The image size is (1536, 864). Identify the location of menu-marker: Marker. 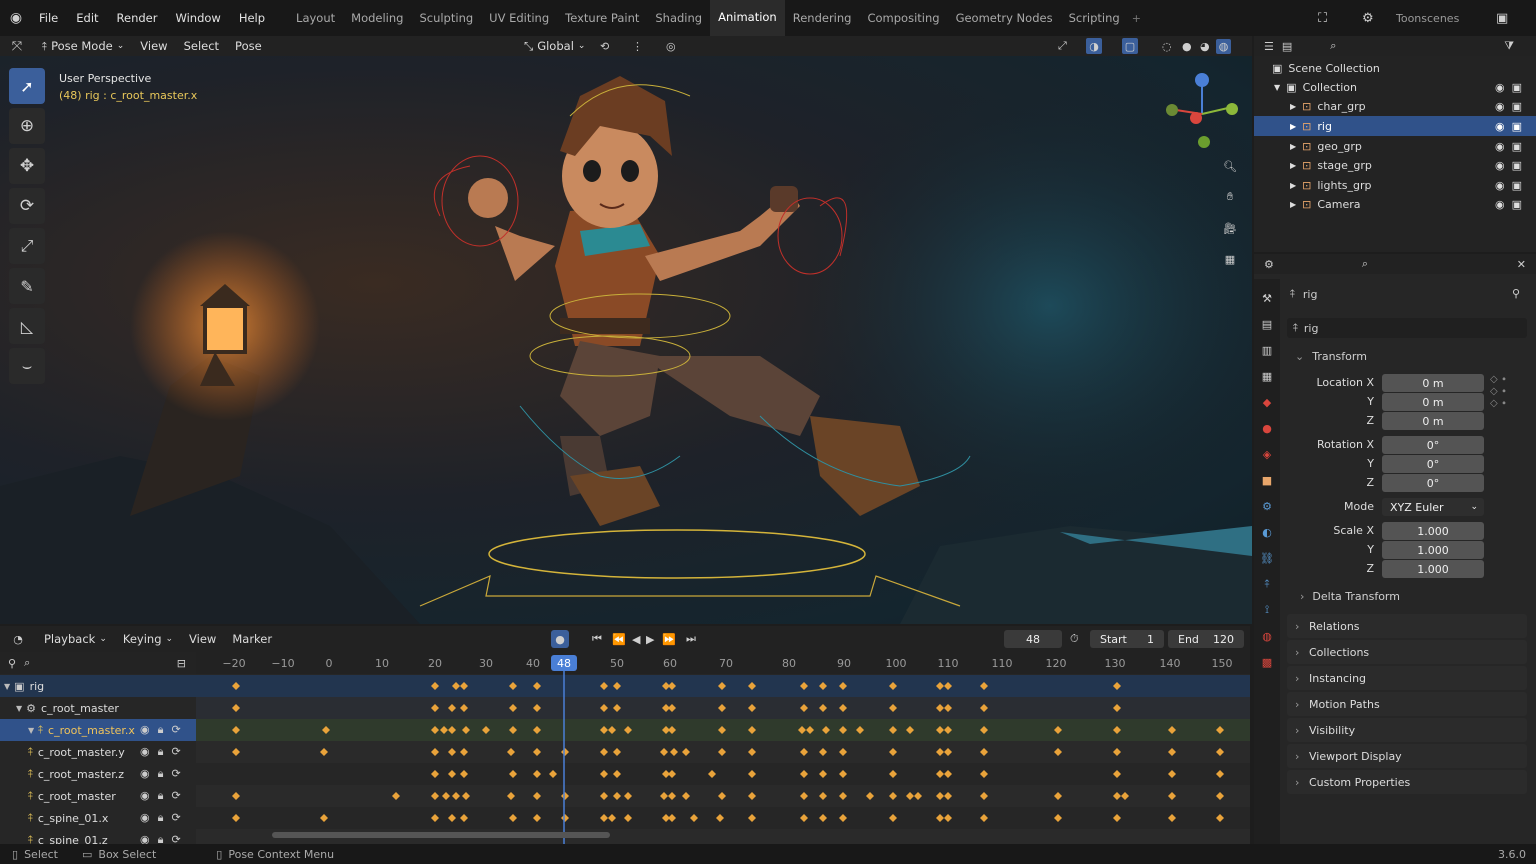
(252, 639).